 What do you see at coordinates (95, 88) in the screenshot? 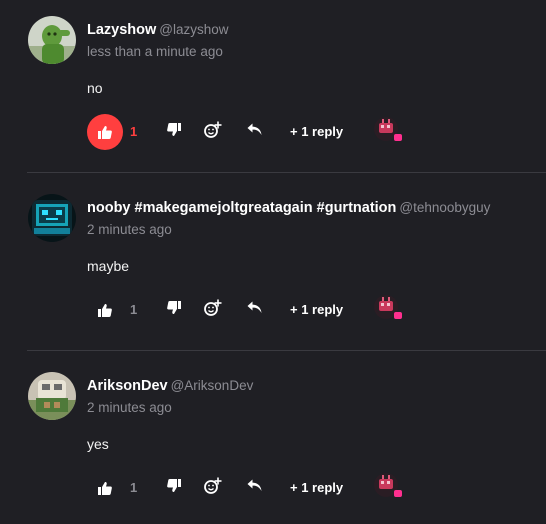
I see `comment-body: no` at bounding box center [95, 88].